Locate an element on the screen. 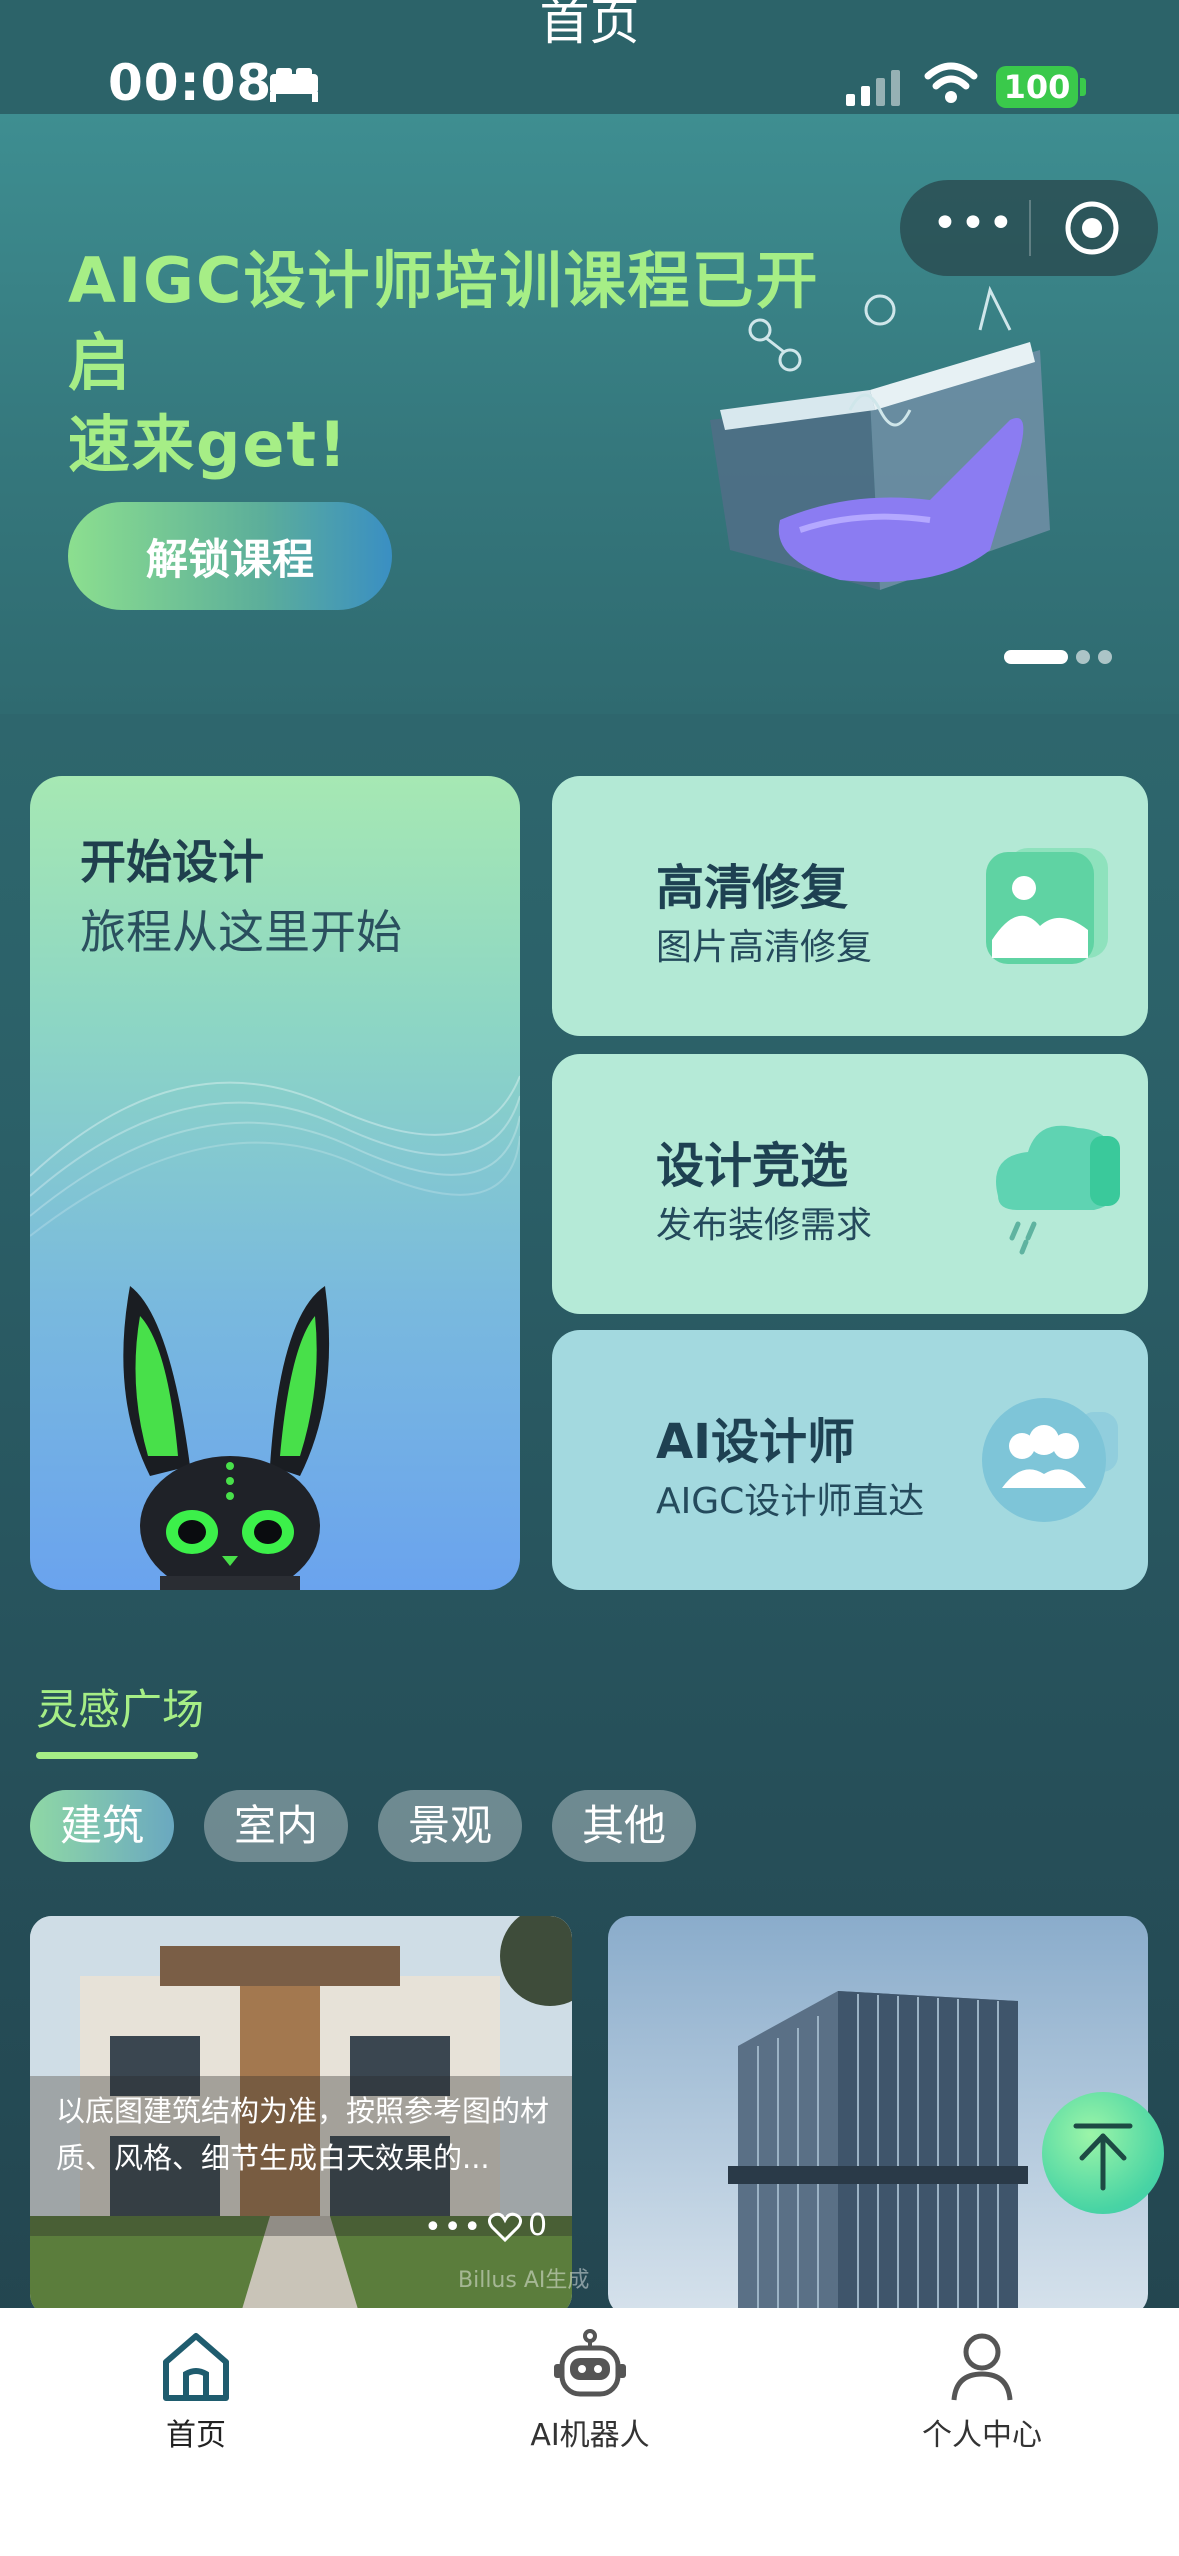  tab-profile-label: 个人中心 is located at coordinates (982, 2435).